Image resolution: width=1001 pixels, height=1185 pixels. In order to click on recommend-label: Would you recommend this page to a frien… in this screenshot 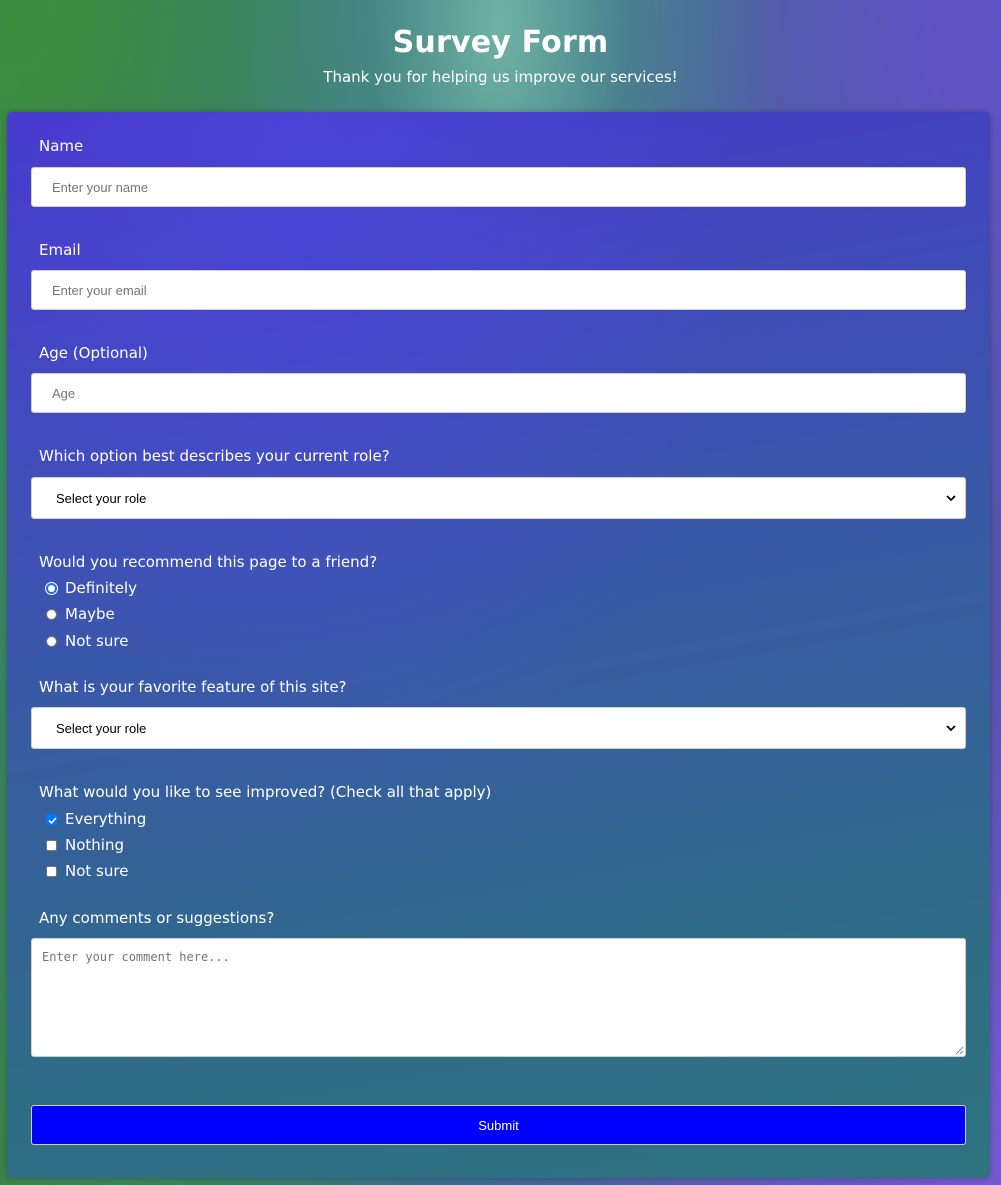, I will do `click(208, 562)`.